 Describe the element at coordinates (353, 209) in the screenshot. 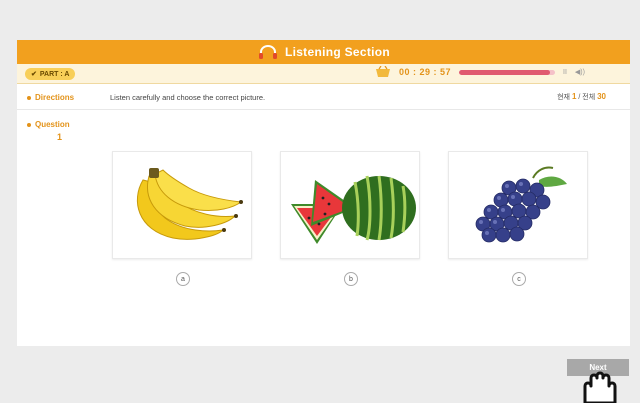

I see `watermelon-image` at that location.